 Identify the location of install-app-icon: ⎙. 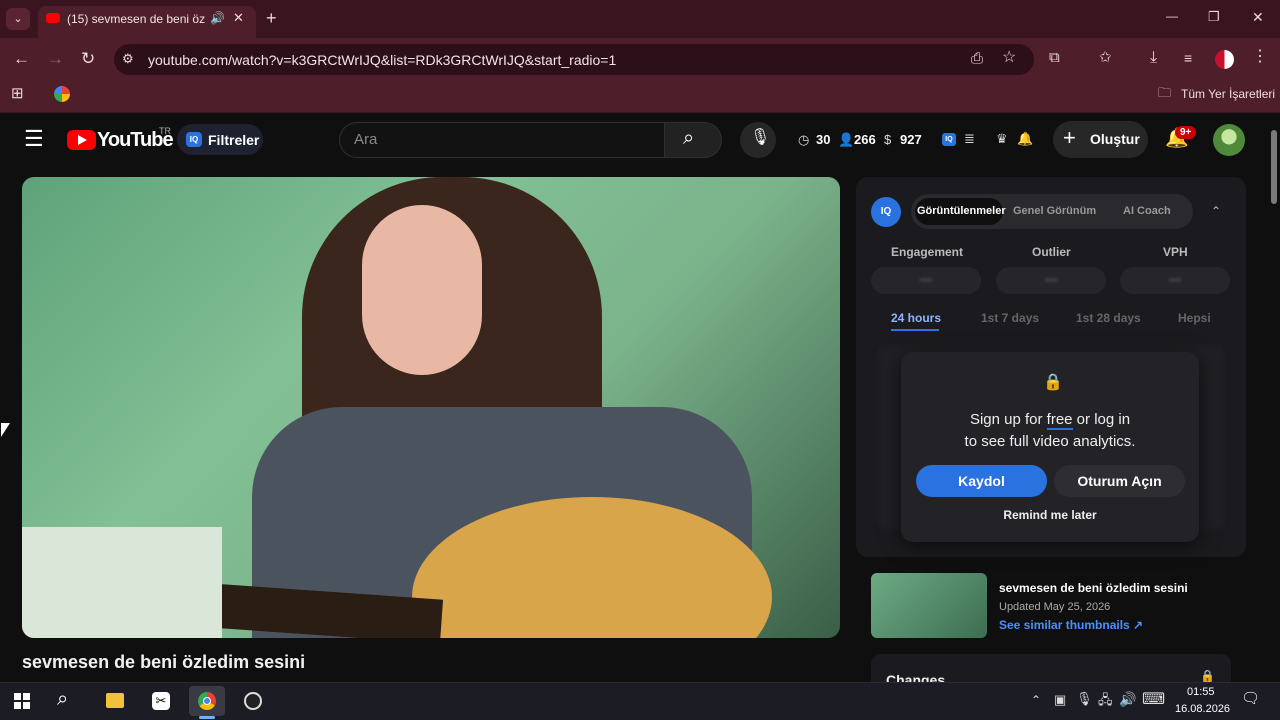
(977, 58).